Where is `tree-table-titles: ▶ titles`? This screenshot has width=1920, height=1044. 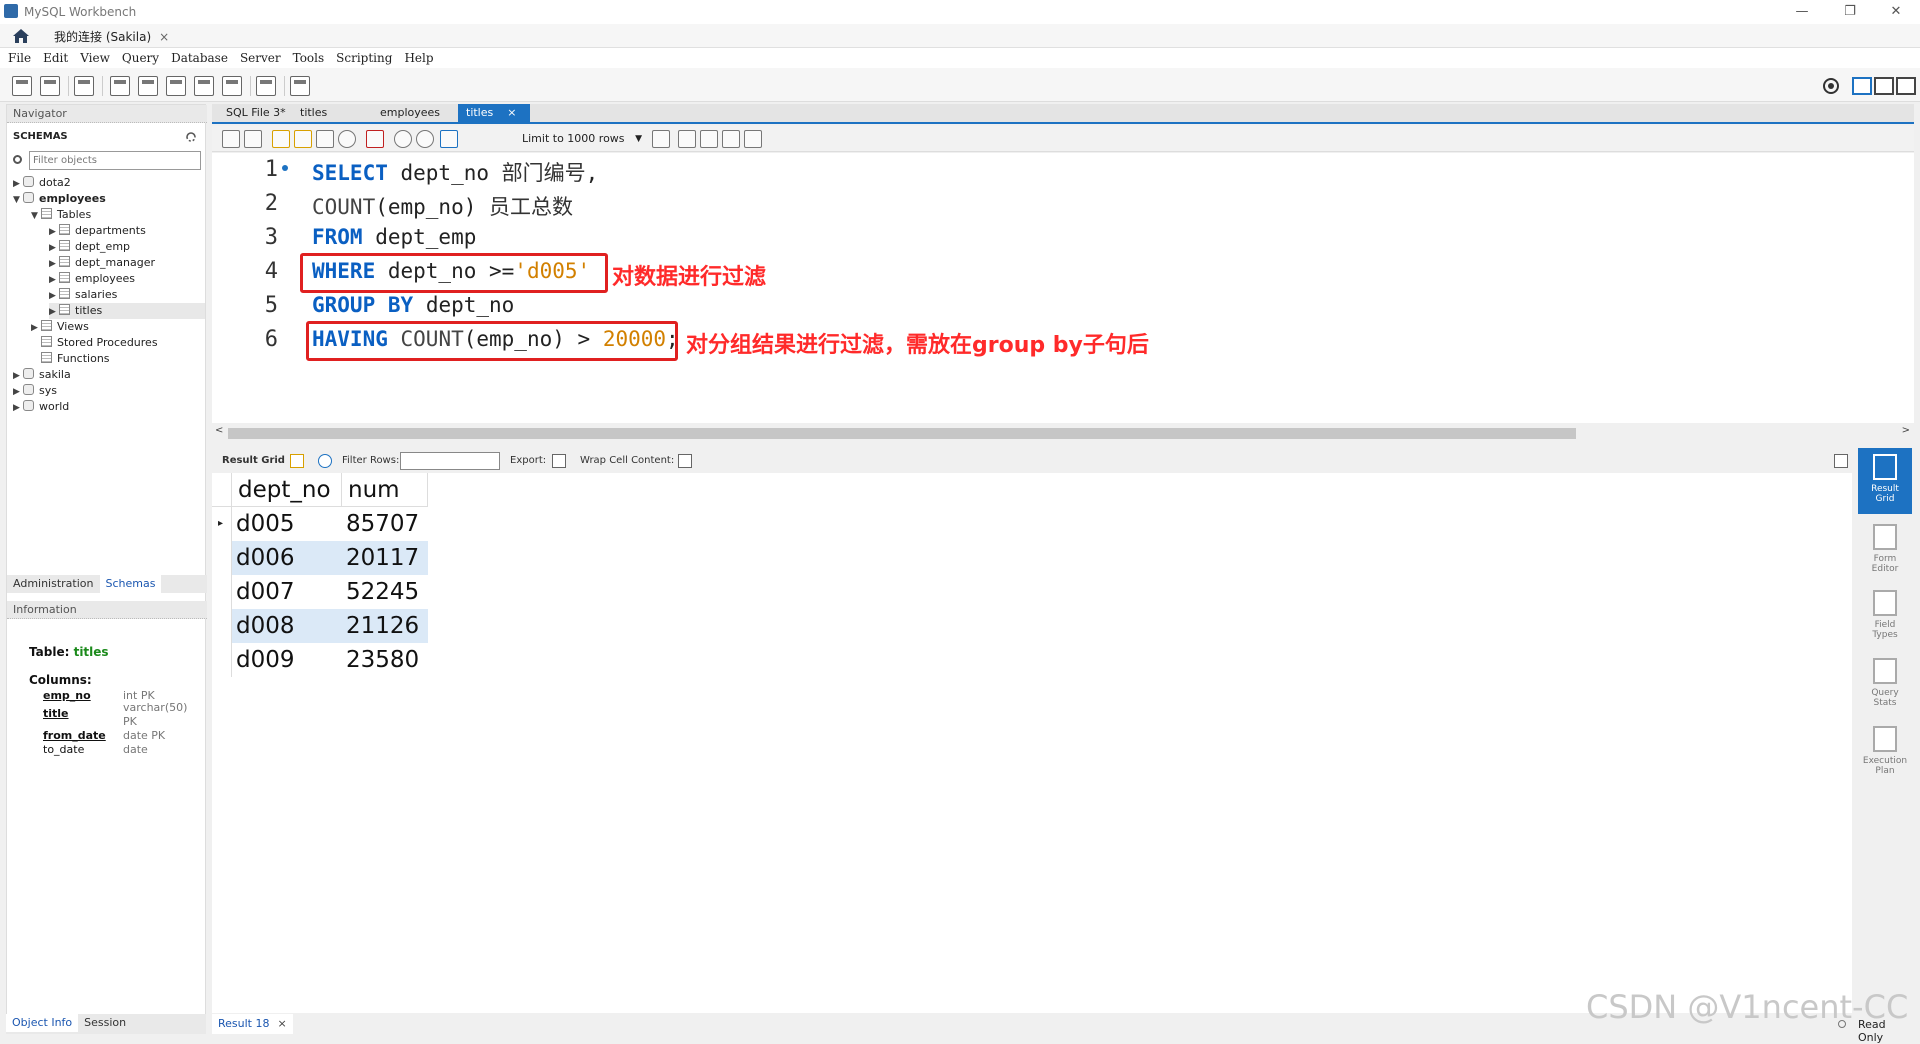 tree-table-titles: ▶ titles is located at coordinates (127, 311).